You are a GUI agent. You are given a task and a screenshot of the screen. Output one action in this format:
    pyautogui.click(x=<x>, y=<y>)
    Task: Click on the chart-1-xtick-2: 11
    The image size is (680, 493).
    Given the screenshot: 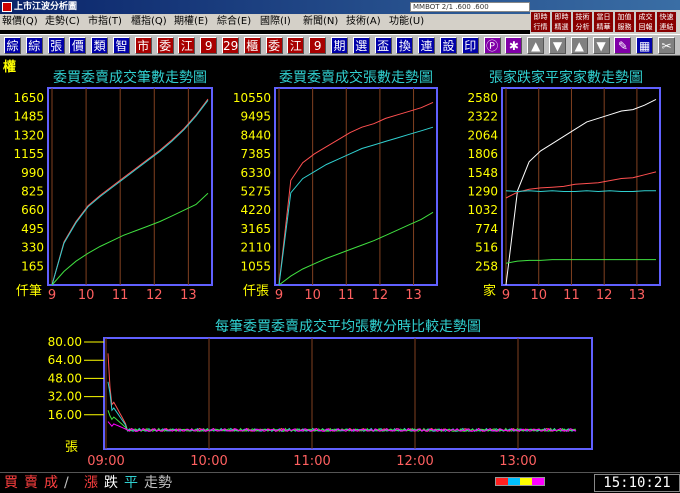 What is the action you would take?
    pyautogui.click(x=346, y=295)
    